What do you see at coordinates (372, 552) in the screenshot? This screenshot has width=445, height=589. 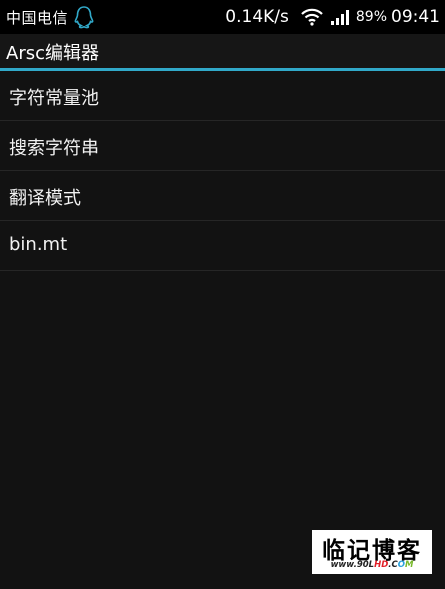 I see `watermark-logo: 临记博客 www.90LHD.COM` at bounding box center [372, 552].